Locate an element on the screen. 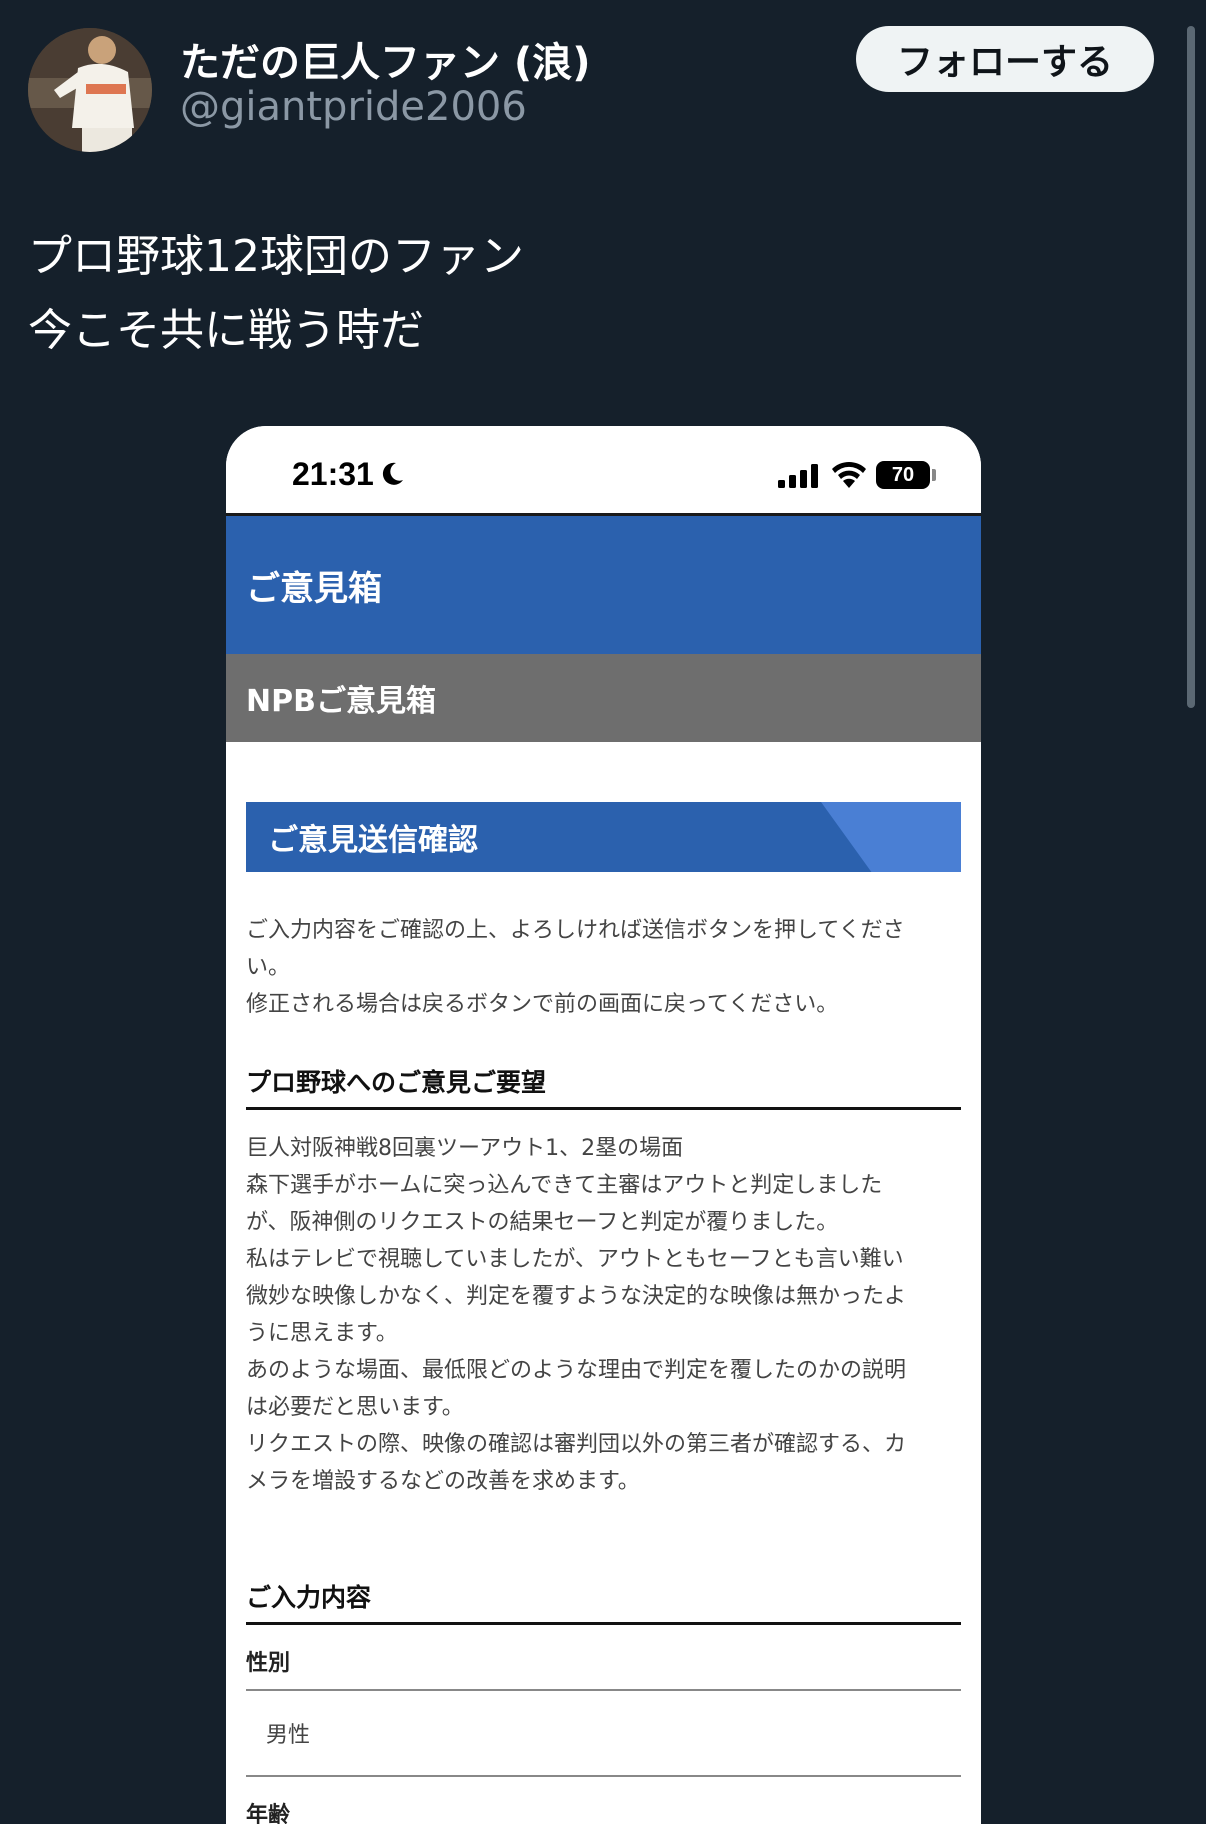  wifi-icon is located at coordinates (849, 474).